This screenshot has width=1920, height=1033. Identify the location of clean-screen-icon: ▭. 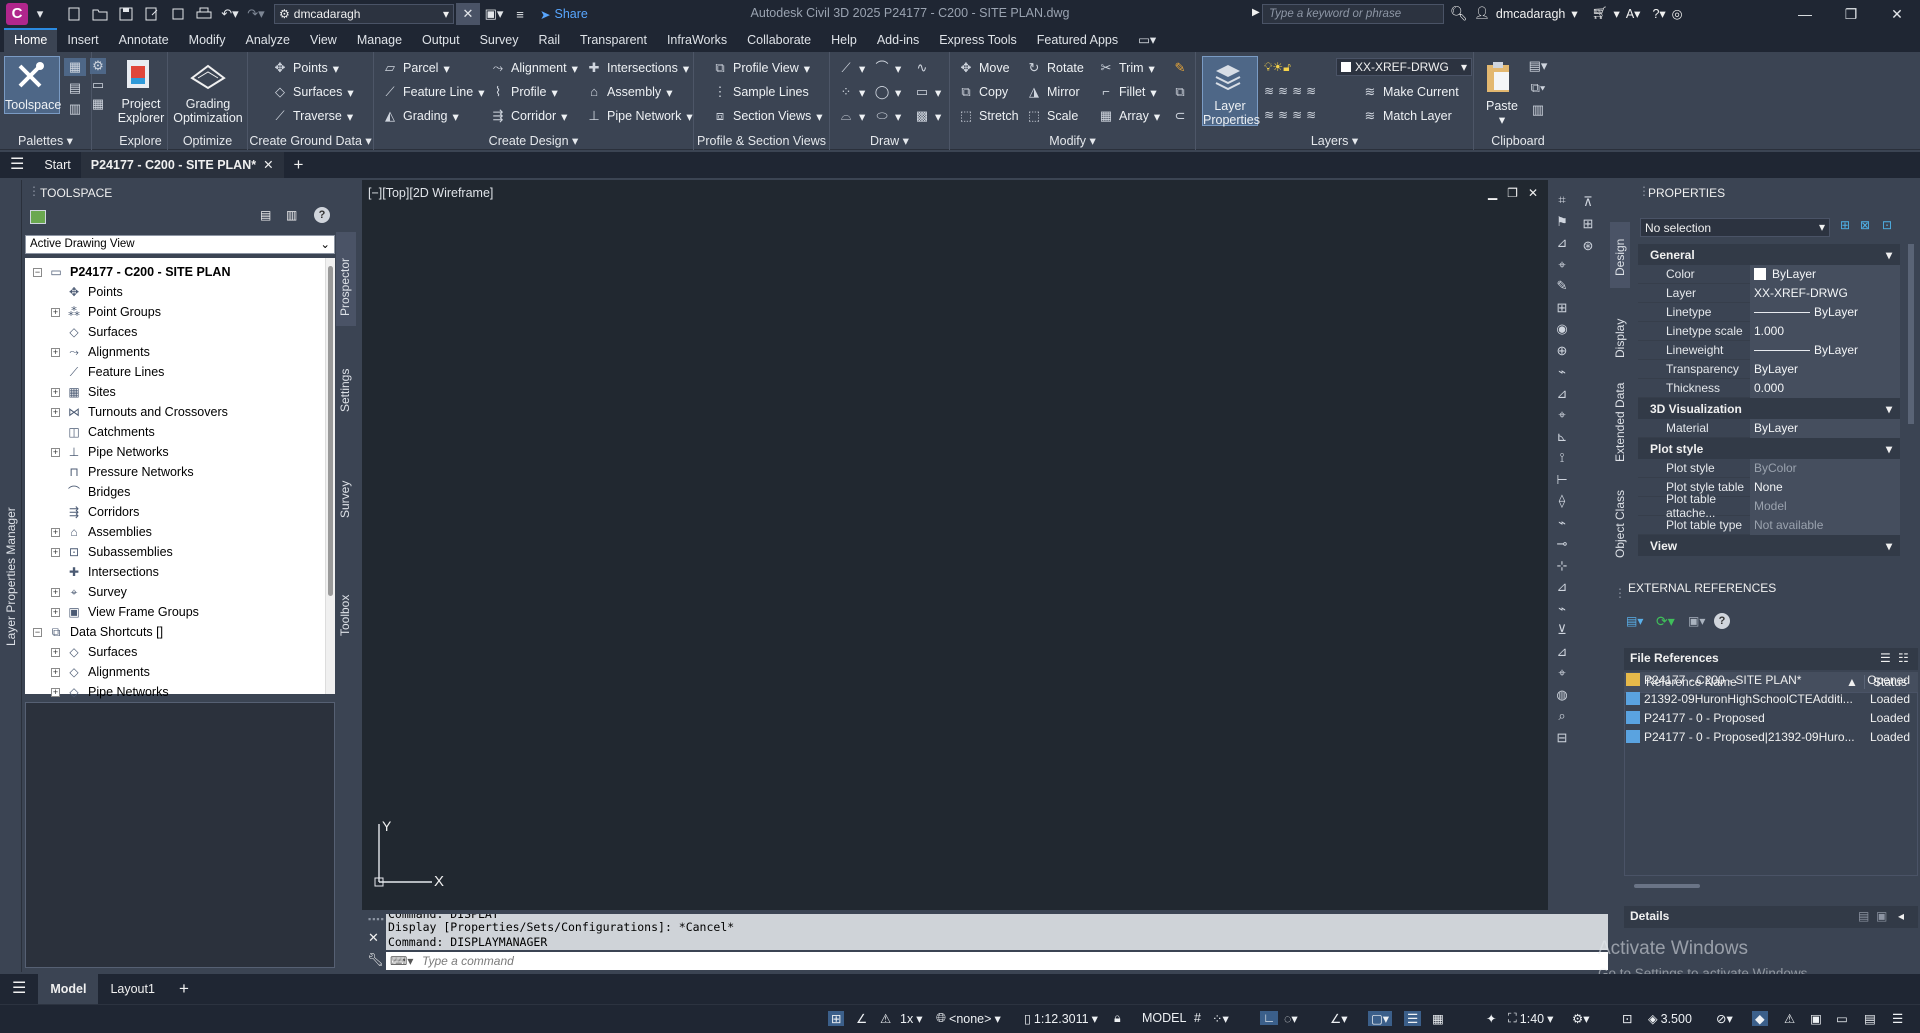
(1842, 1018).